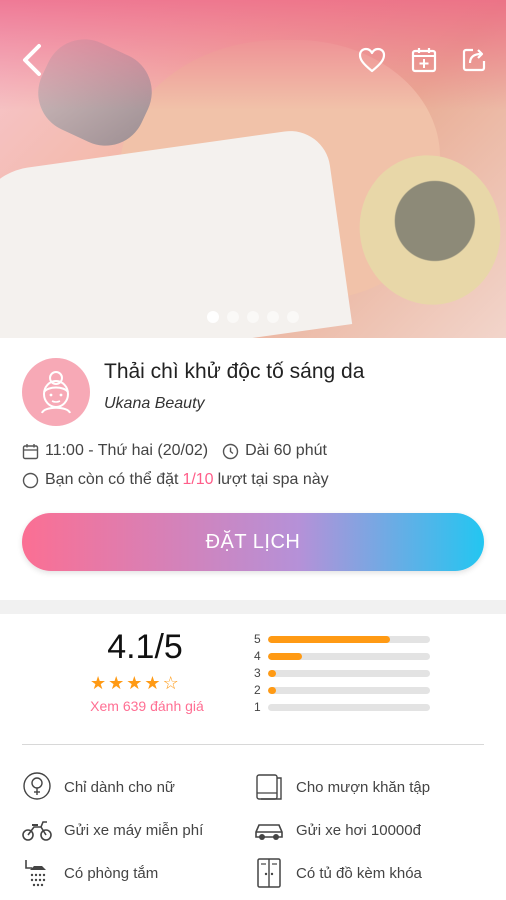 This screenshot has height=900, width=506. I want to click on female-icon, so click(37, 787).